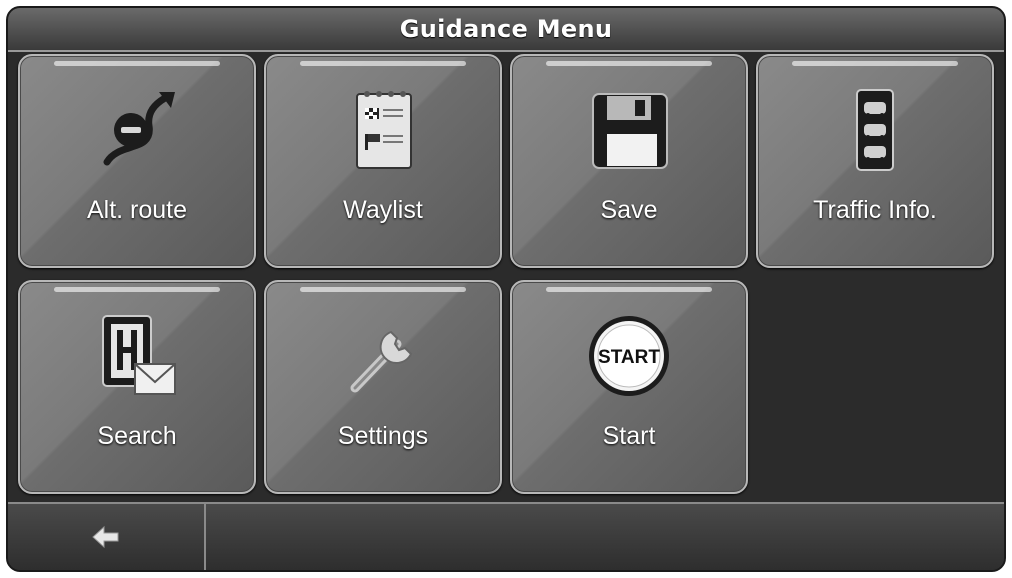 This screenshot has height=578, width=1012. I want to click on waylist-label: Waylist, so click(383, 210).